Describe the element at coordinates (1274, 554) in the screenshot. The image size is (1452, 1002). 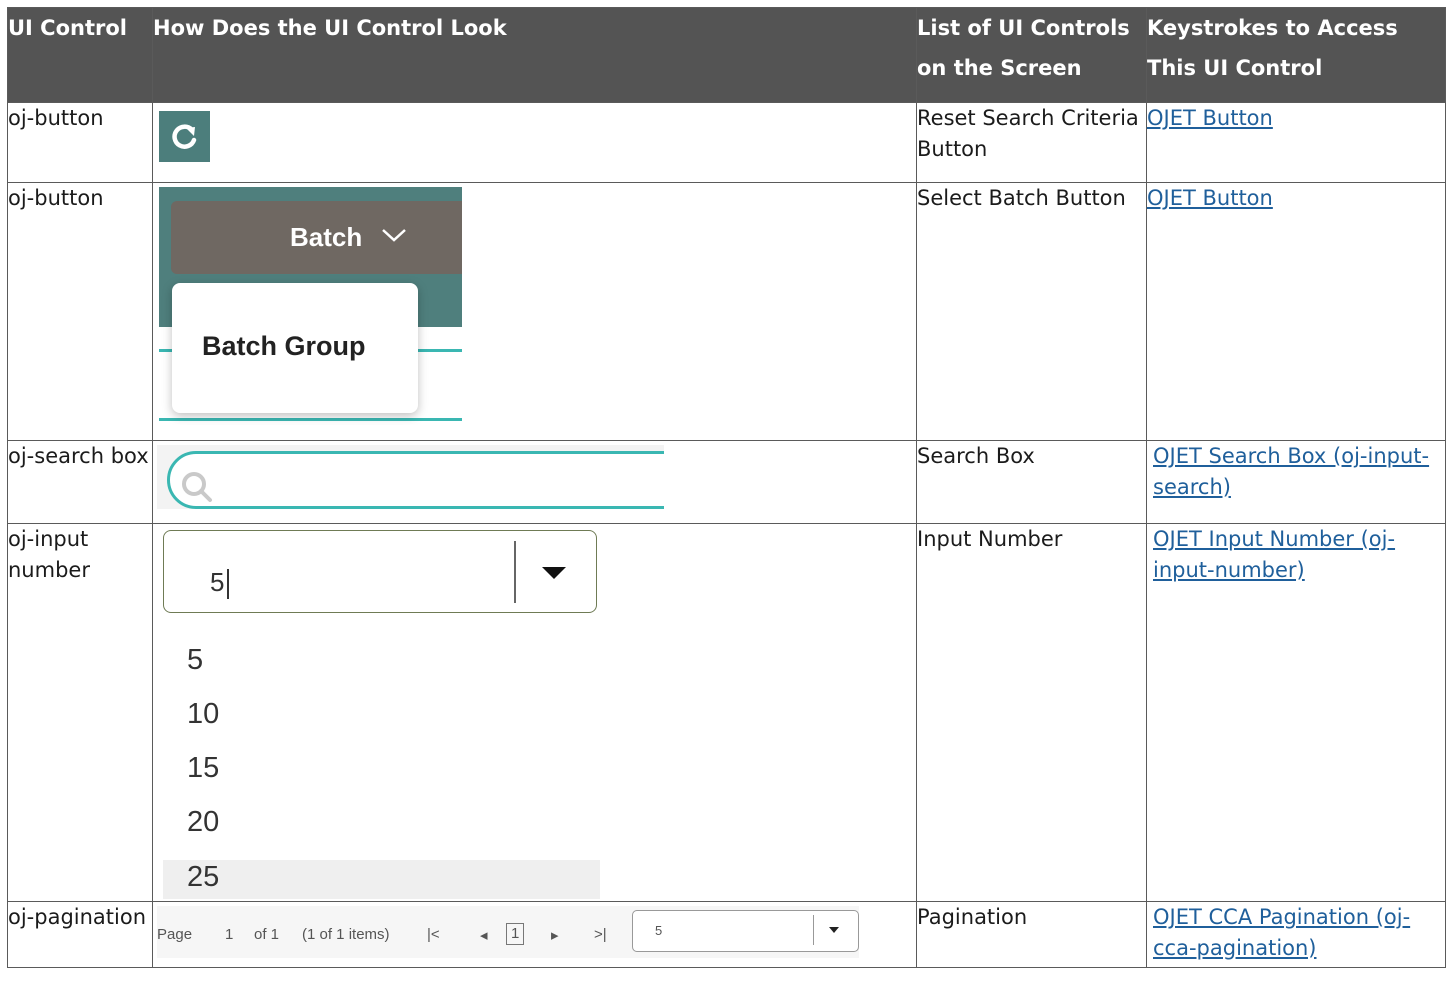
I see `ojet-input-number-link: OJET Input Number (oj-input-number)` at that location.